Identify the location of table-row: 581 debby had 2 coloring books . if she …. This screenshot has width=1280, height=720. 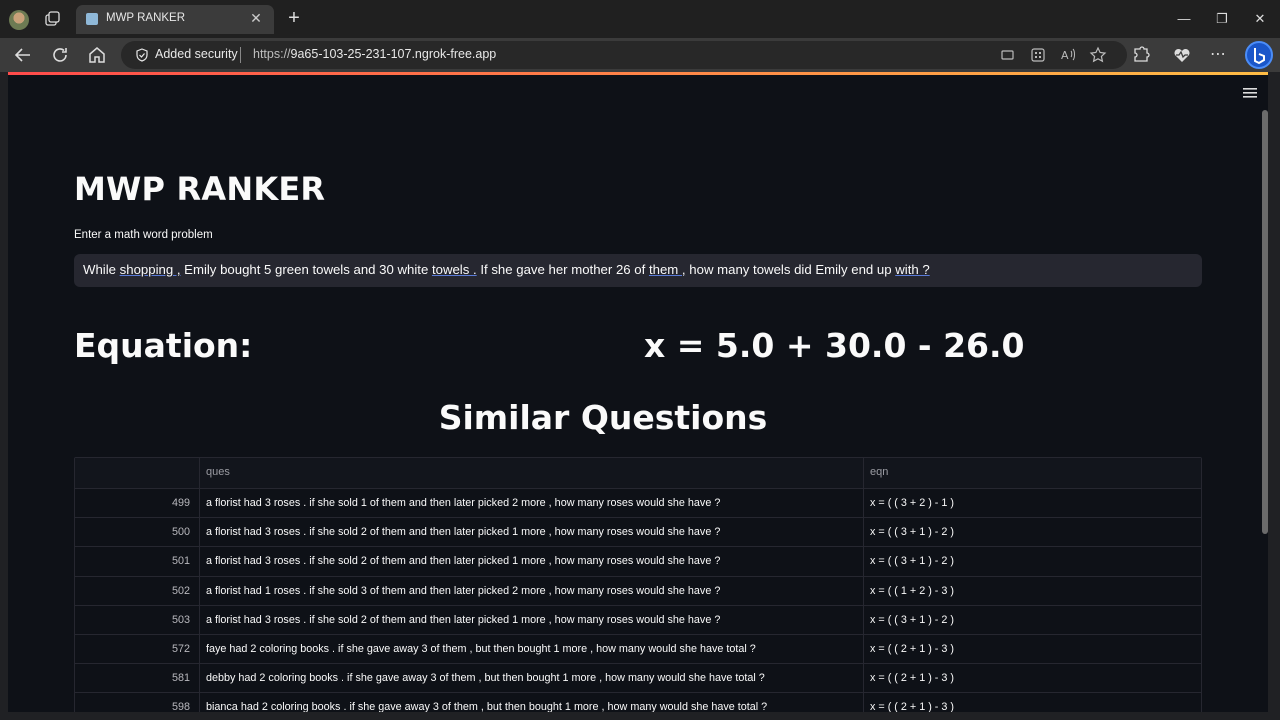
(638, 678).